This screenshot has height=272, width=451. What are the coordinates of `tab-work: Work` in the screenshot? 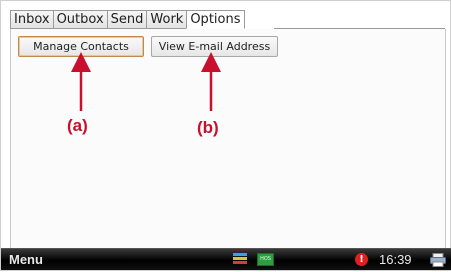 It's located at (166, 19).